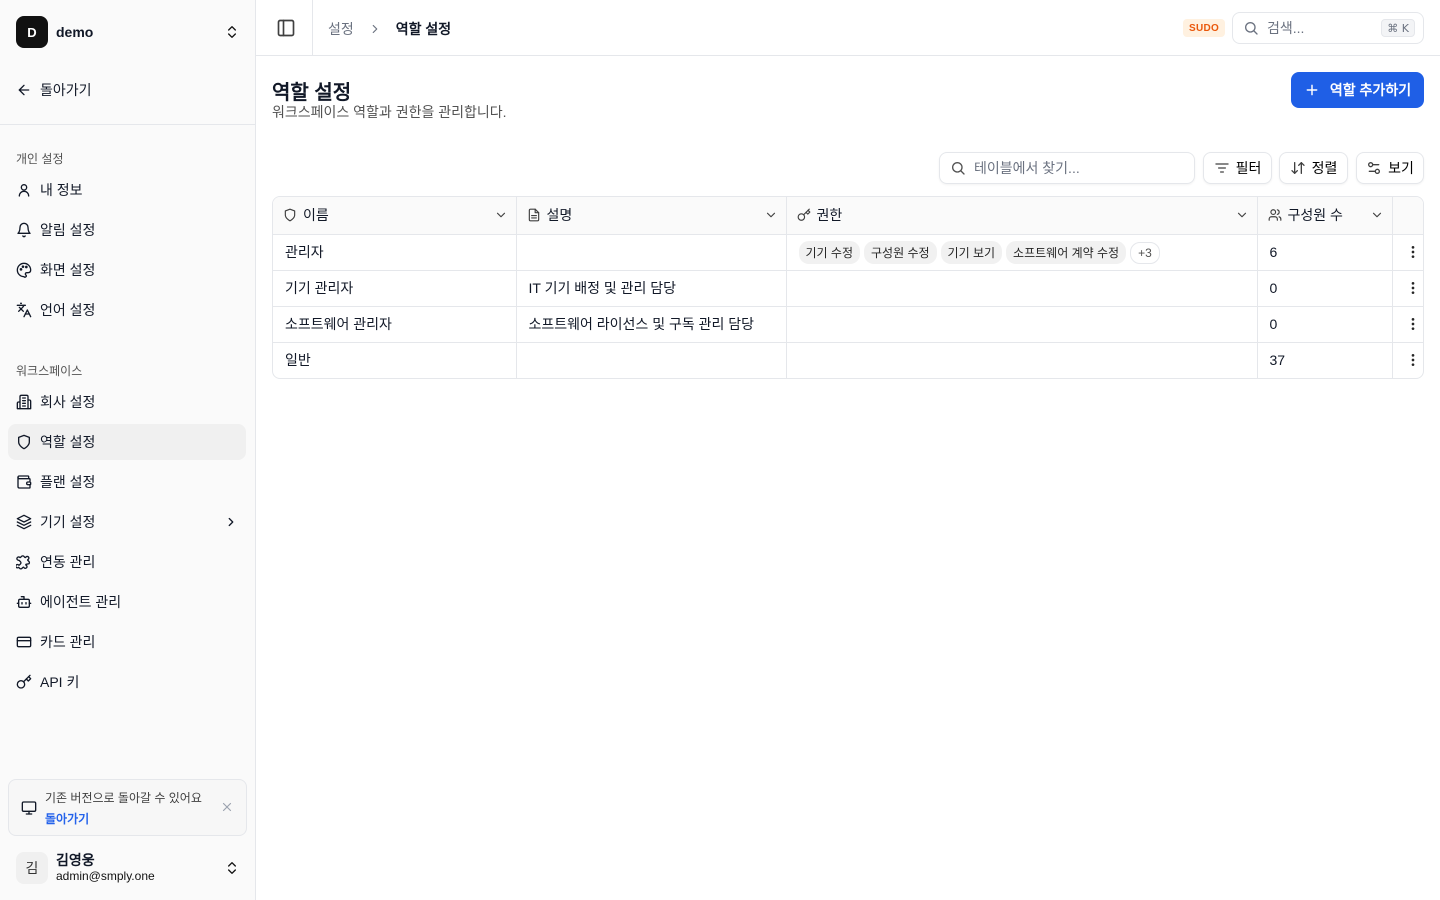  Describe the element at coordinates (1297, 168) in the screenshot. I see `sort-icon` at that location.